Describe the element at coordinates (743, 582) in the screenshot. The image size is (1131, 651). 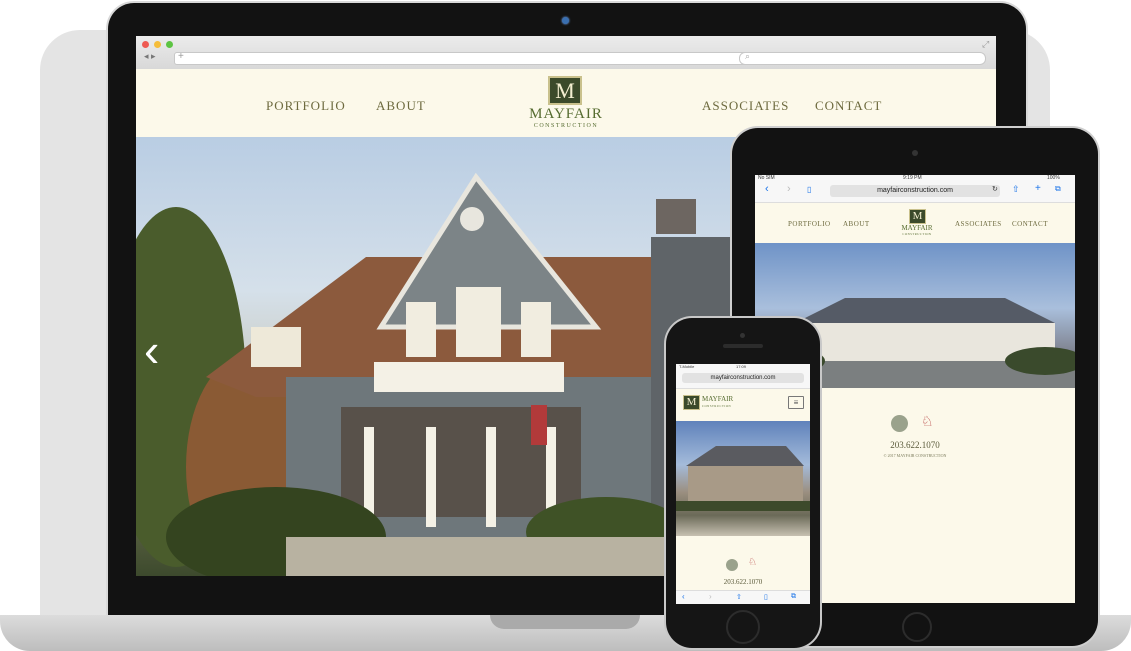
I see `phone-phone-number: 203.622.1070` at that location.